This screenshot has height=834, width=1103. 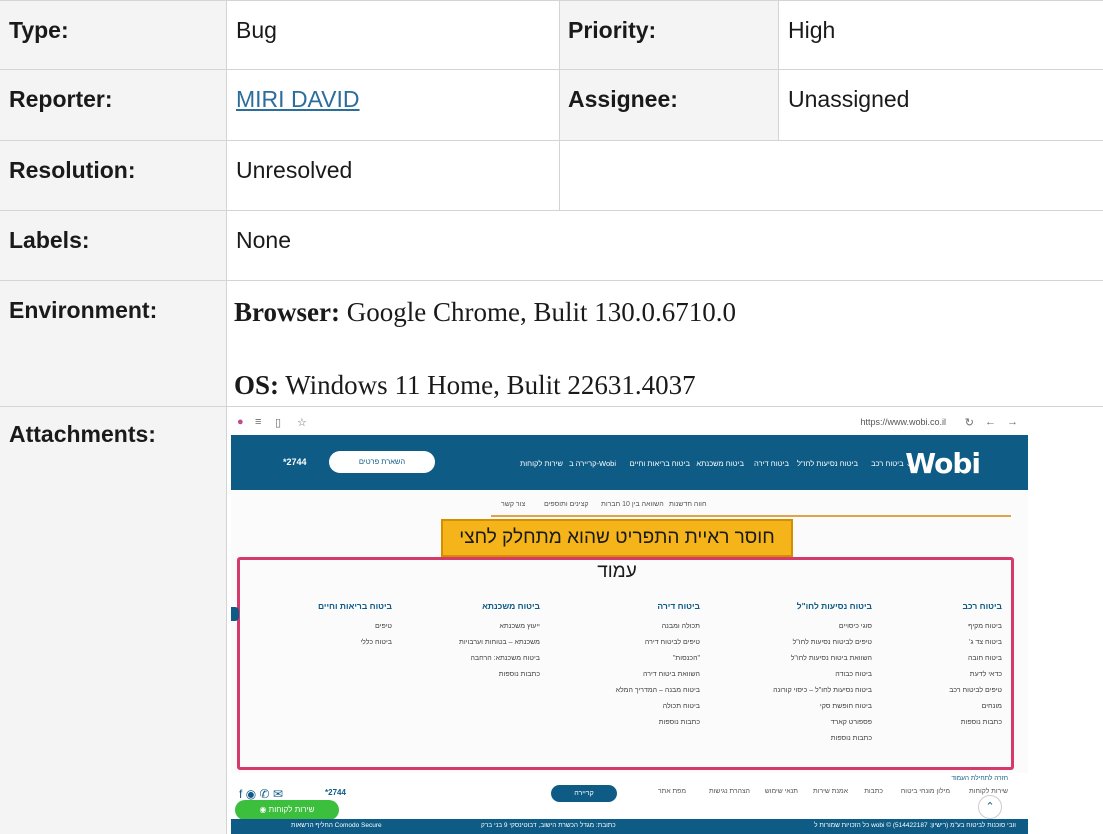 I want to click on menu-item: השוואת ביטוח נסיעות לחו"ל, so click(x=822, y=663).